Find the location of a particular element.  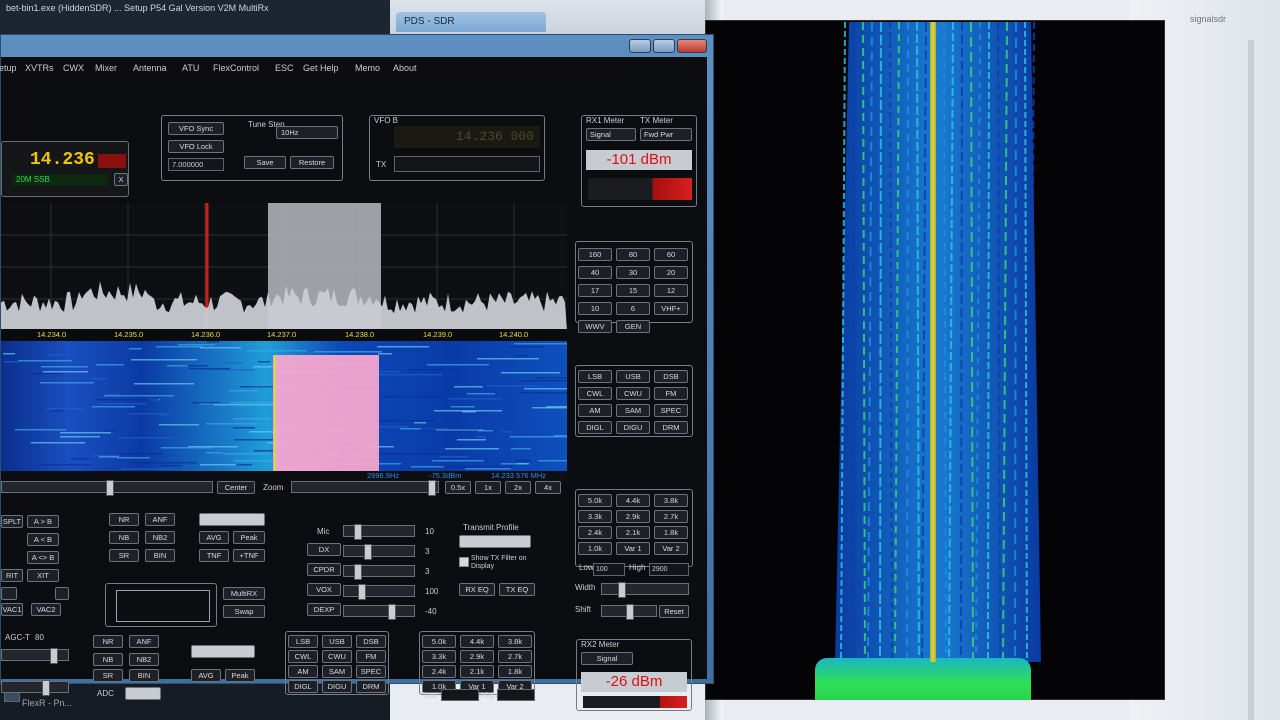

menu-item-antenna: Antenna is located at coordinates (150, 68).